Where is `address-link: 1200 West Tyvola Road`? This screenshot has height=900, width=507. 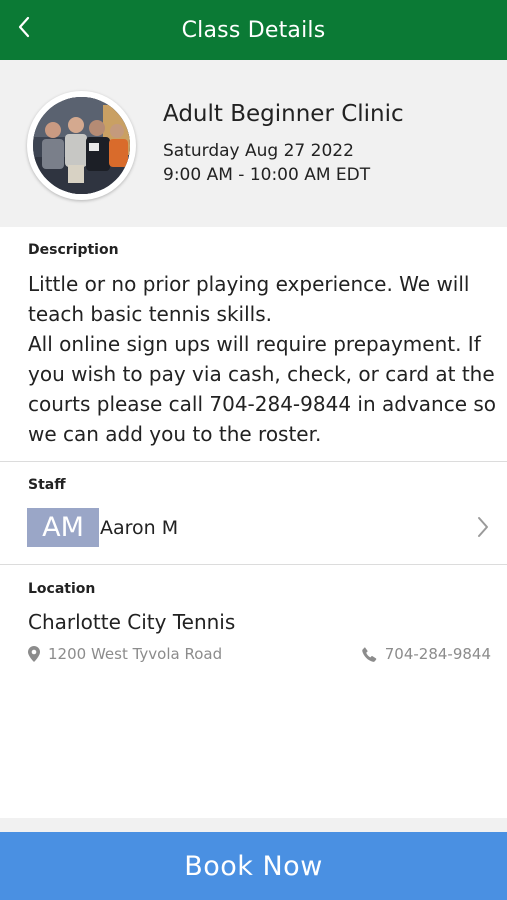
address-link: 1200 West Tyvola Road is located at coordinates (125, 654).